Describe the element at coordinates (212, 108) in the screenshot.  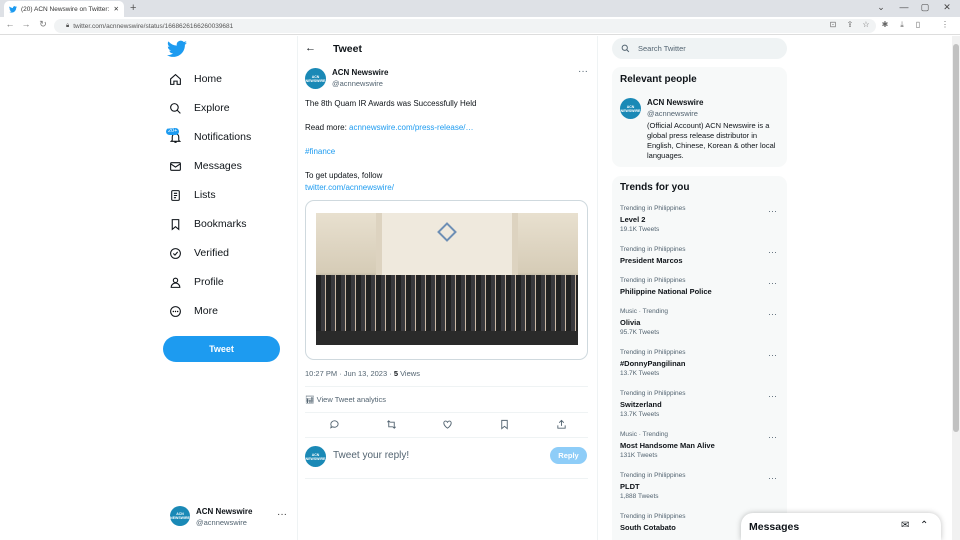
I see `sidebar-item-label: Explore` at that location.